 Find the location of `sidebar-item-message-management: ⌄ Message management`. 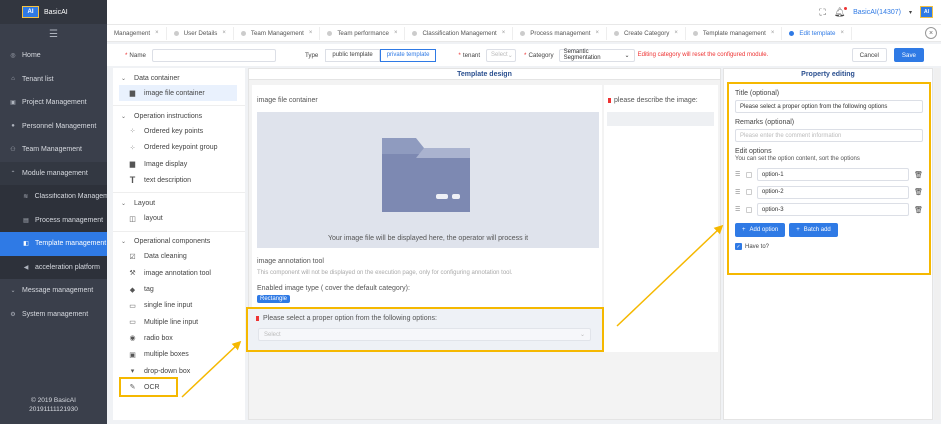

sidebar-item-message-management: ⌄ Message management is located at coordinates (53, 291).